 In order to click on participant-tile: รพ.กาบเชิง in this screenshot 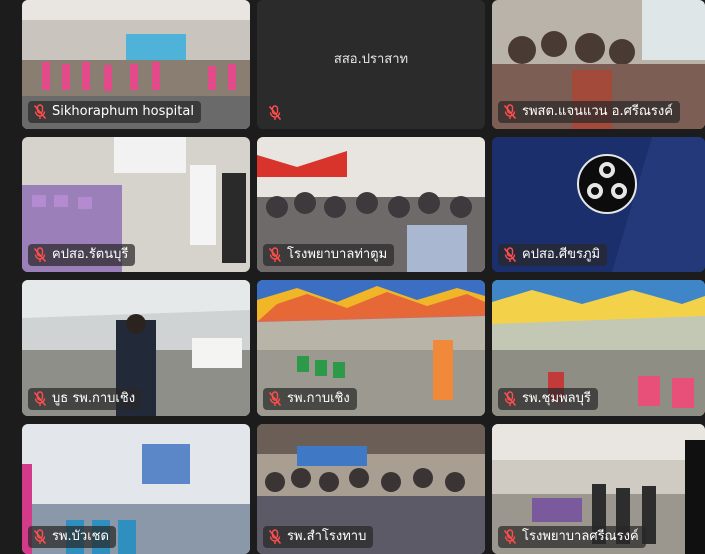, I will do `click(371, 348)`.